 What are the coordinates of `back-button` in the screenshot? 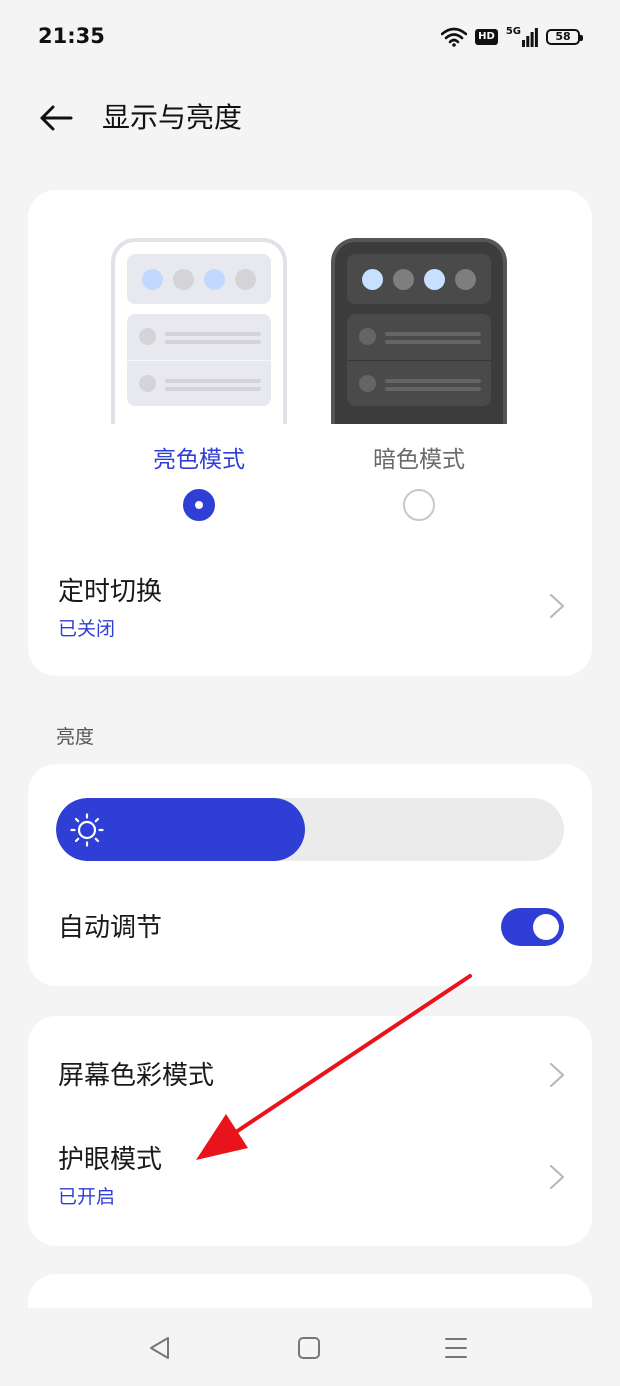 It's located at (56, 118).